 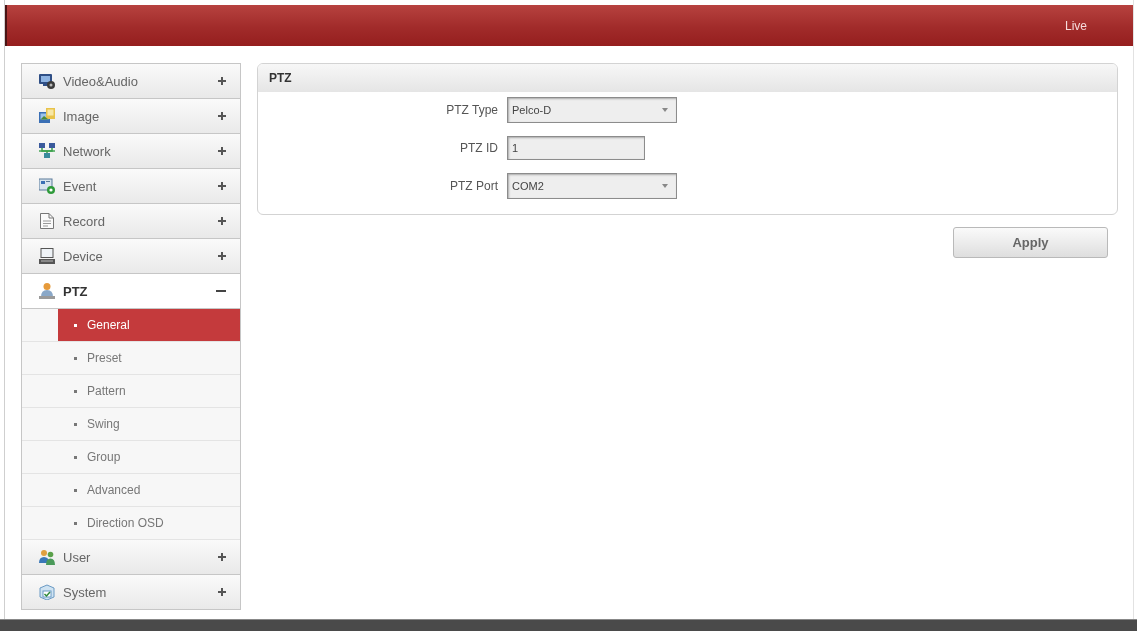 I want to click on network-icon, so click(x=47, y=151).